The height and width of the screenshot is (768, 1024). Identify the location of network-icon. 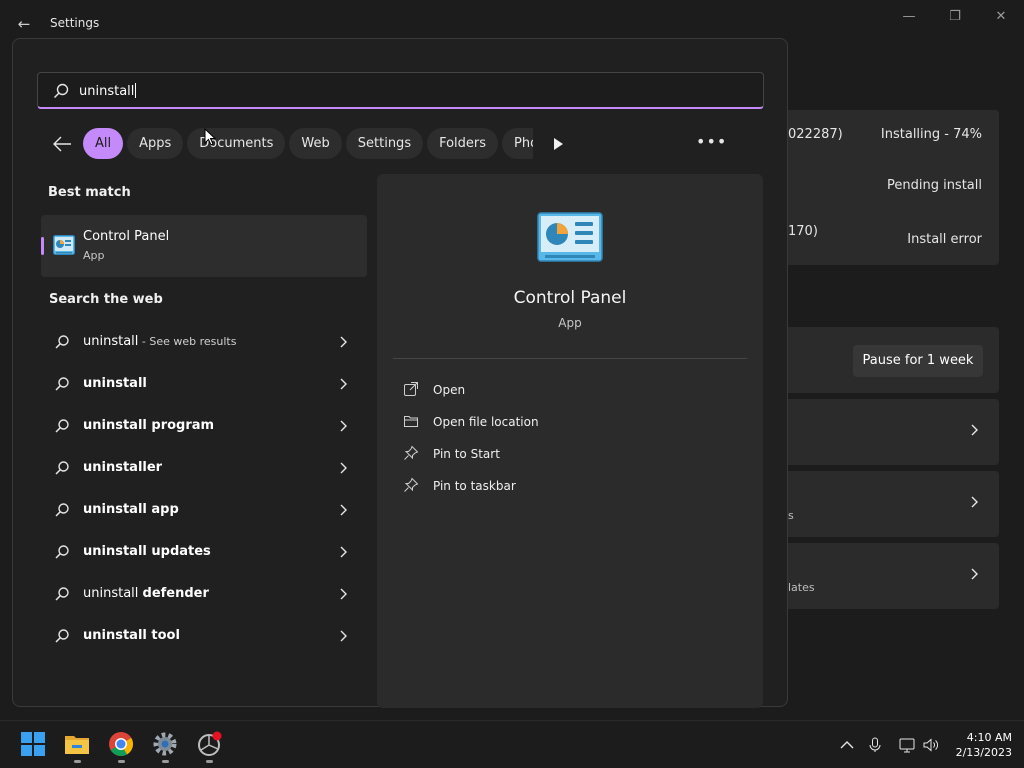
(907, 745).